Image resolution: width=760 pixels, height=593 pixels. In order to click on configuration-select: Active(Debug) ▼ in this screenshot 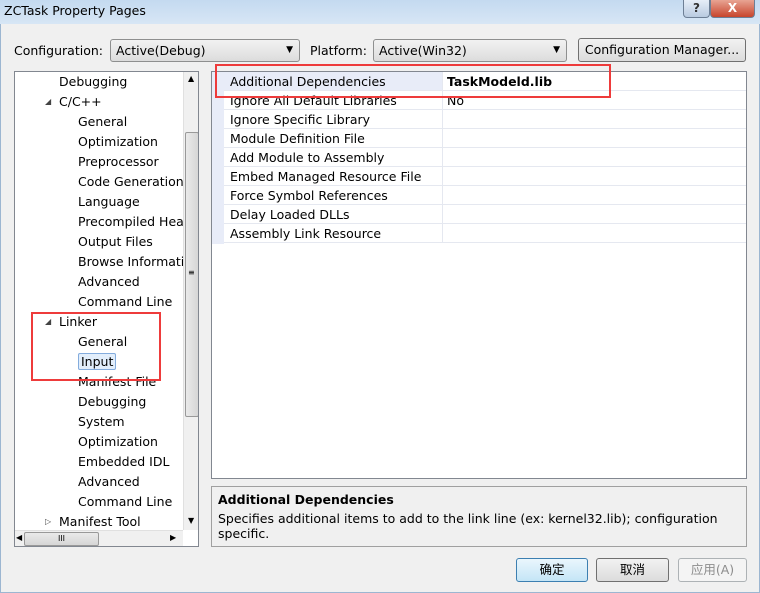, I will do `click(205, 50)`.